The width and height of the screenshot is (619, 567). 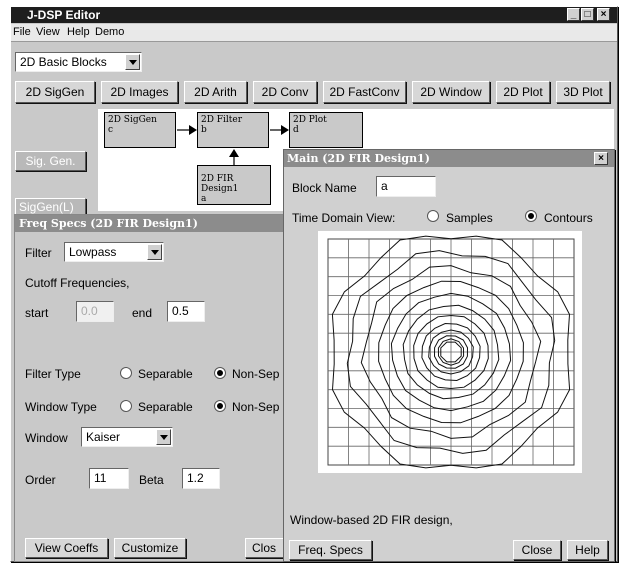 What do you see at coordinates (55, 92) in the screenshot?
I see `toolbar-2d-siggen: 2D SigGen` at bounding box center [55, 92].